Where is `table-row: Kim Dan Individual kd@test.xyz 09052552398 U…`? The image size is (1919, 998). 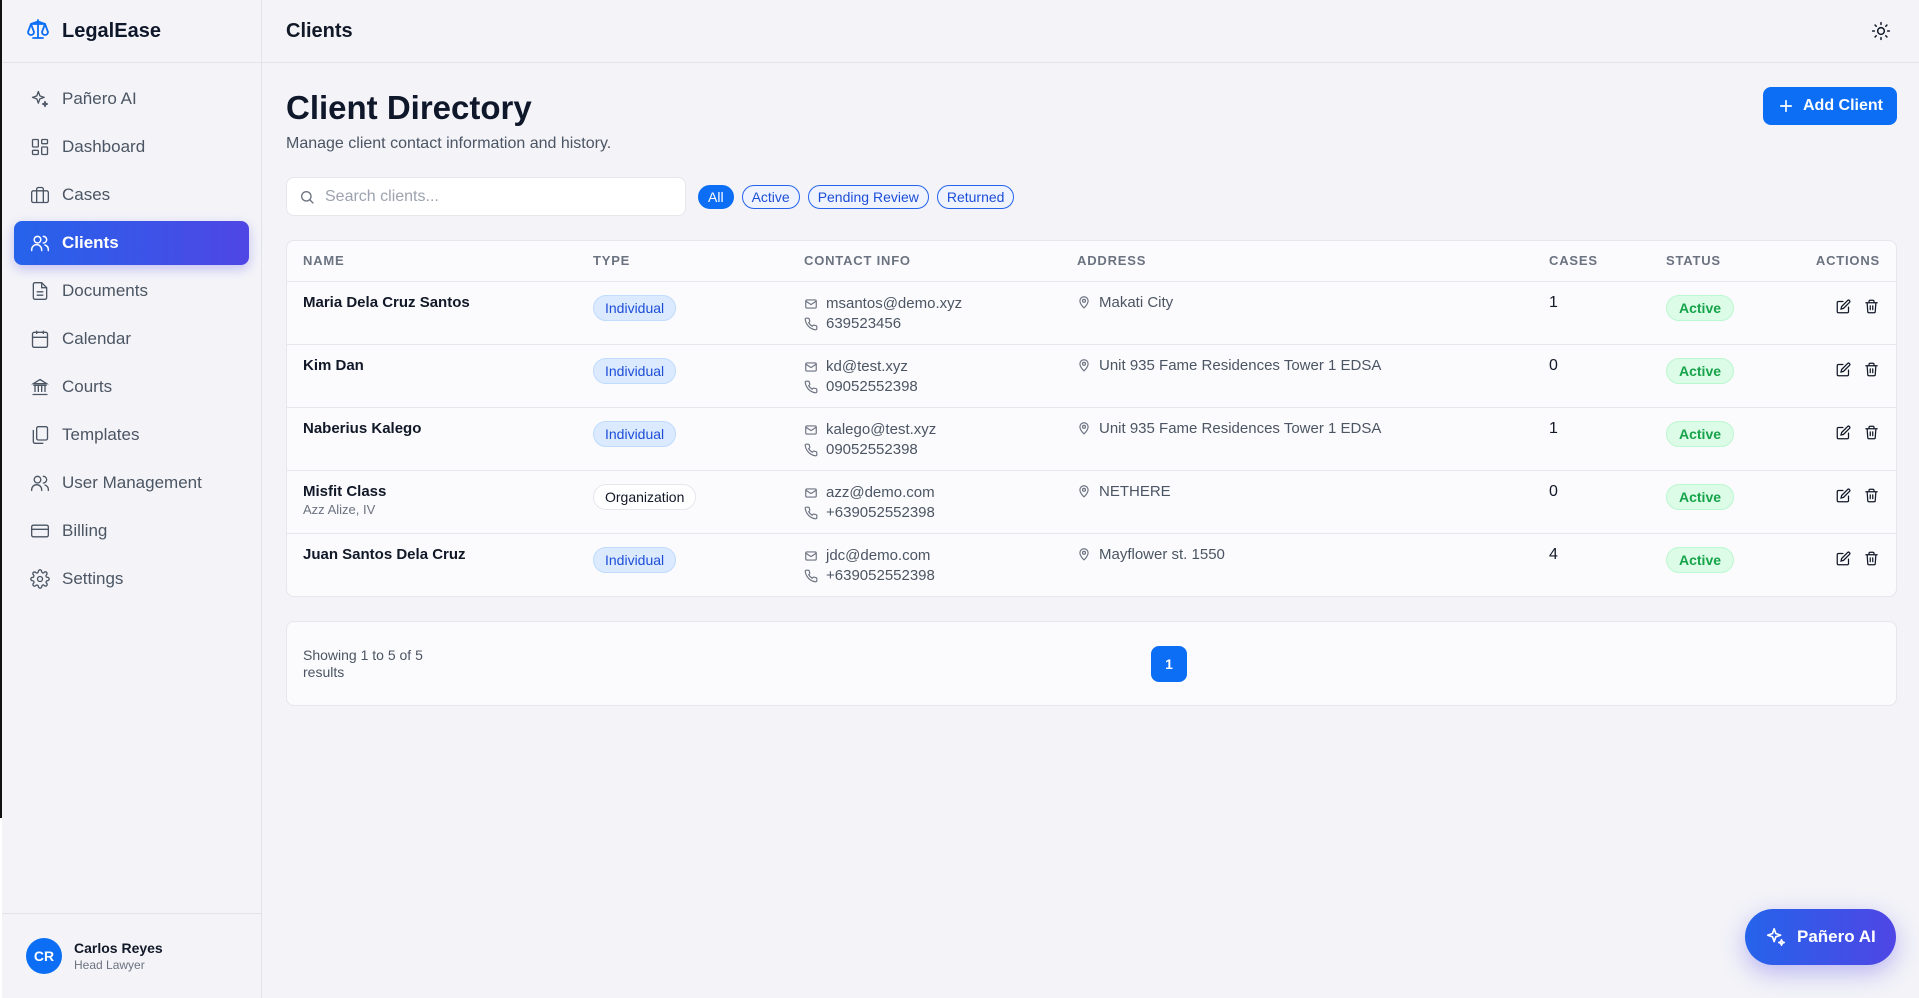 table-row: Kim Dan Individual kd@test.xyz 09052552398 U… is located at coordinates (1091, 376).